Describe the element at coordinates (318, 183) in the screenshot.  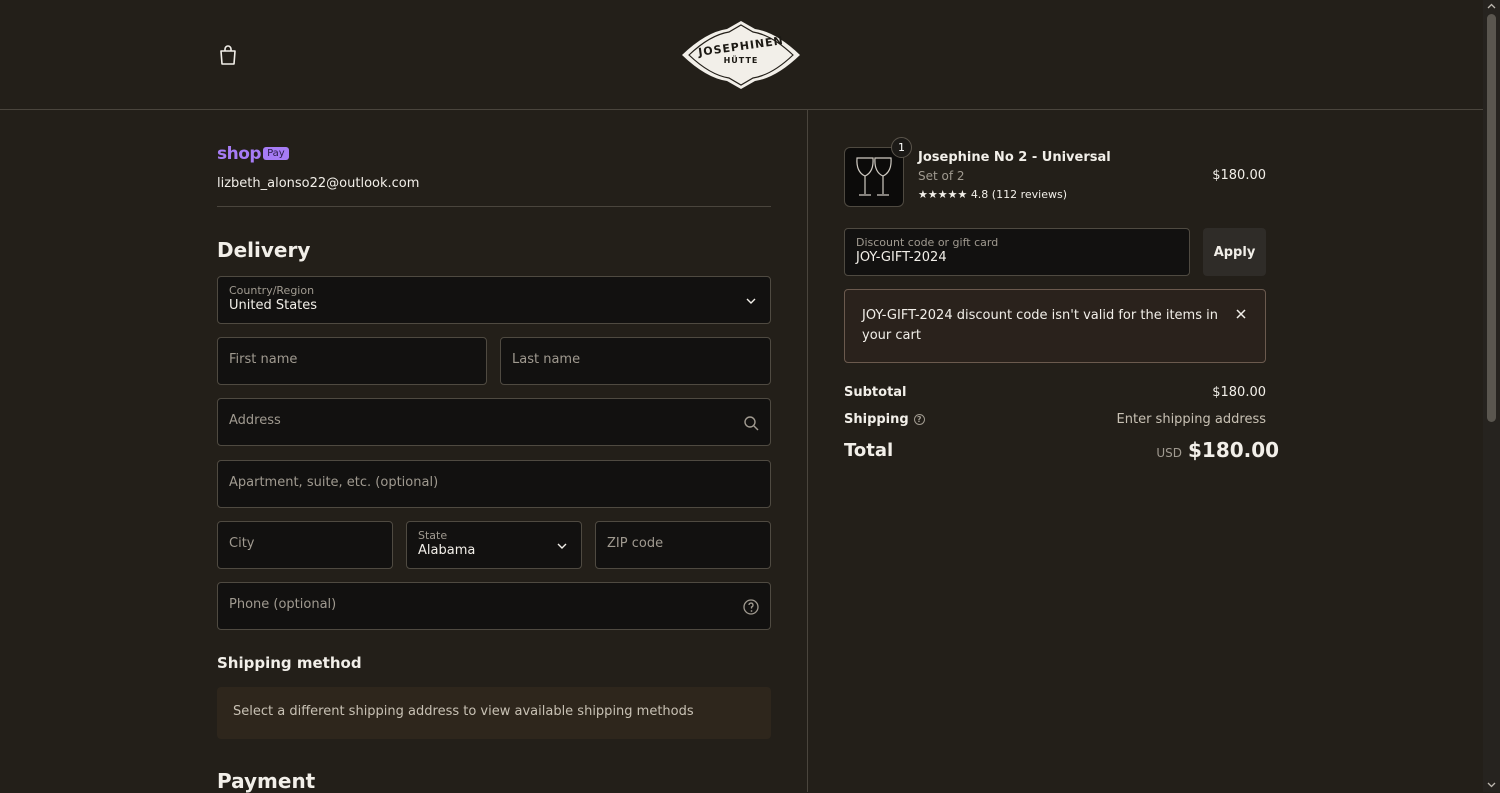
I see `account-email: lizbeth_alonso22@outlook.com` at that location.